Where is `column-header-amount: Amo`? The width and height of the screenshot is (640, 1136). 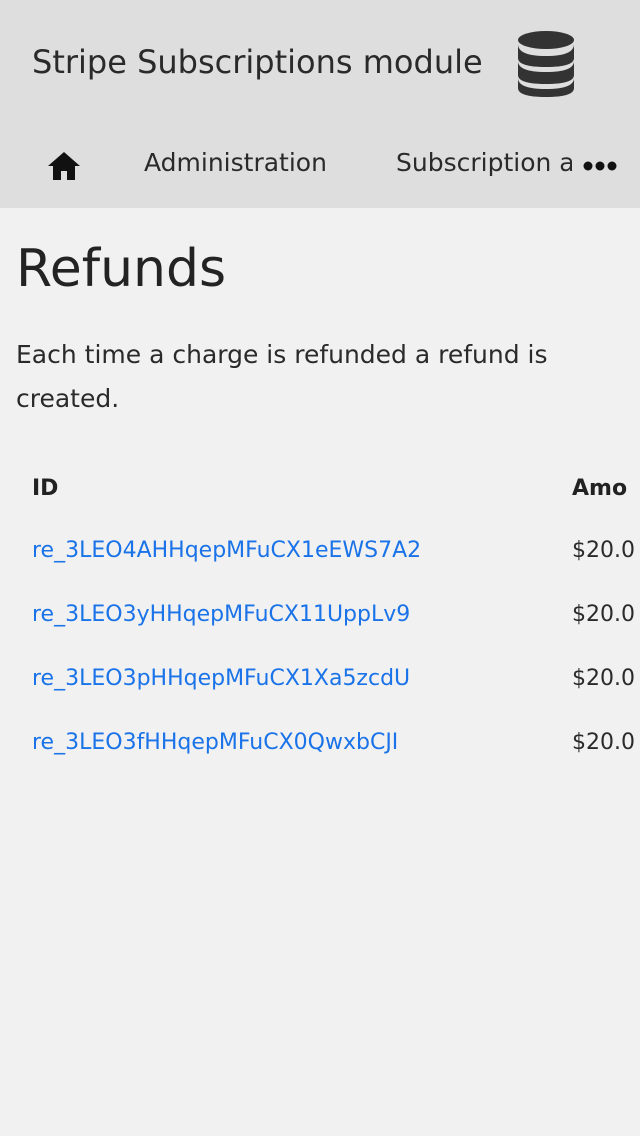 column-header-amount: Amo is located at coordinates (600, 488).